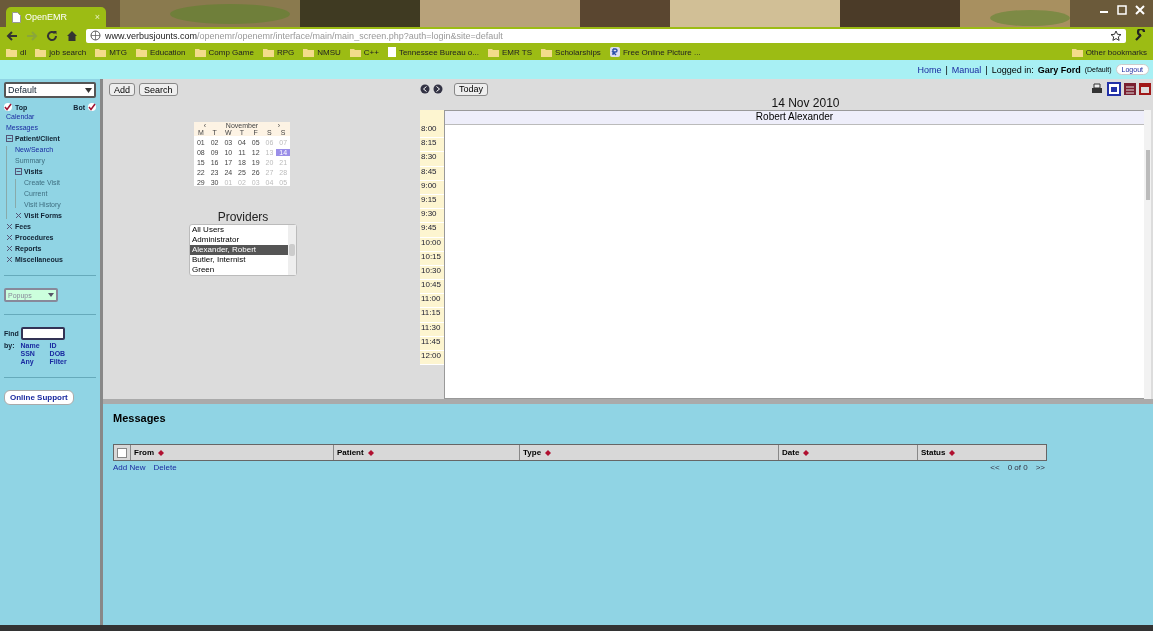  I want to click on back-icon, so click(12, 35).